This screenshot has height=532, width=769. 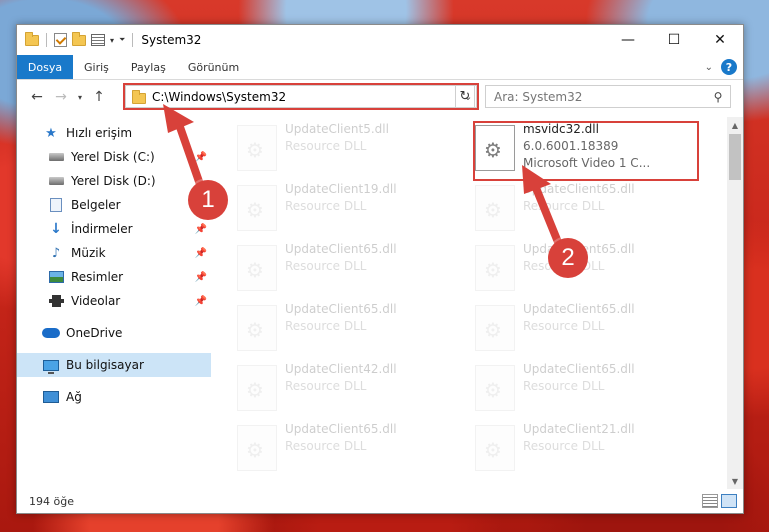 I want to click on sidebar-item-label: Yerel Disk (C:), so click(x=113, y=157).